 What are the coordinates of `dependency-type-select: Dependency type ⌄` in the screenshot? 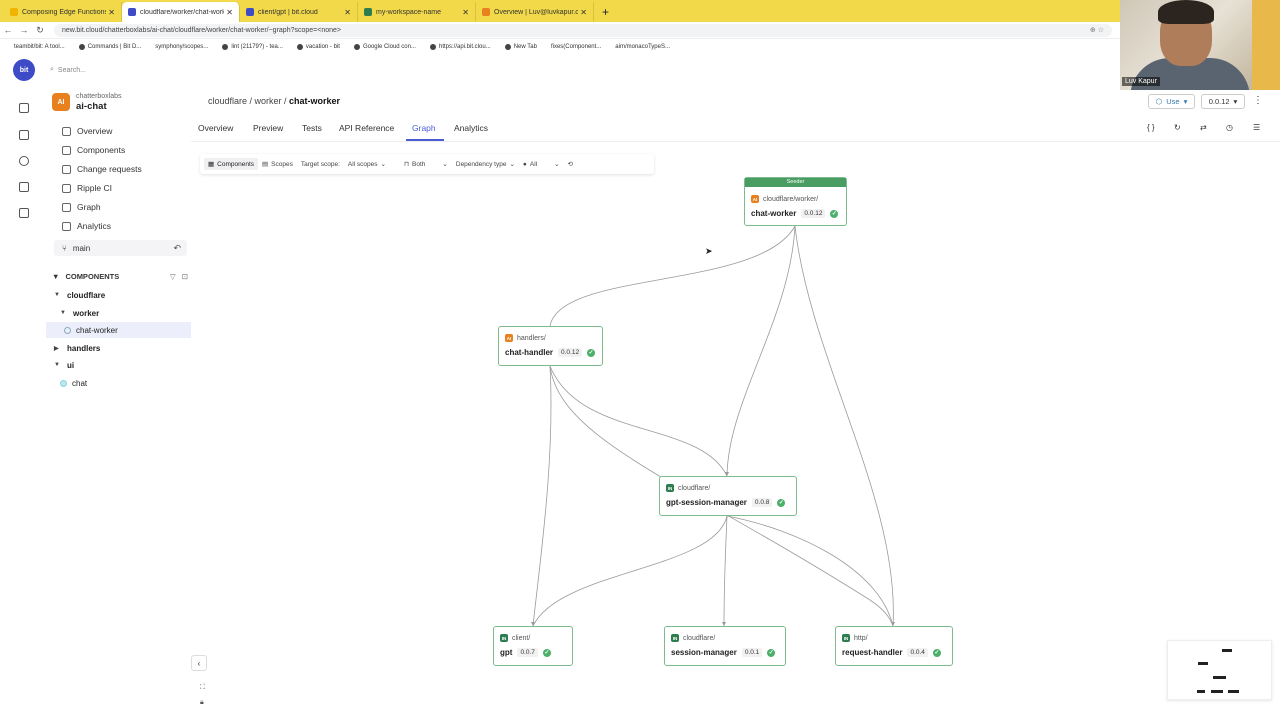 It's located at (485, 164).